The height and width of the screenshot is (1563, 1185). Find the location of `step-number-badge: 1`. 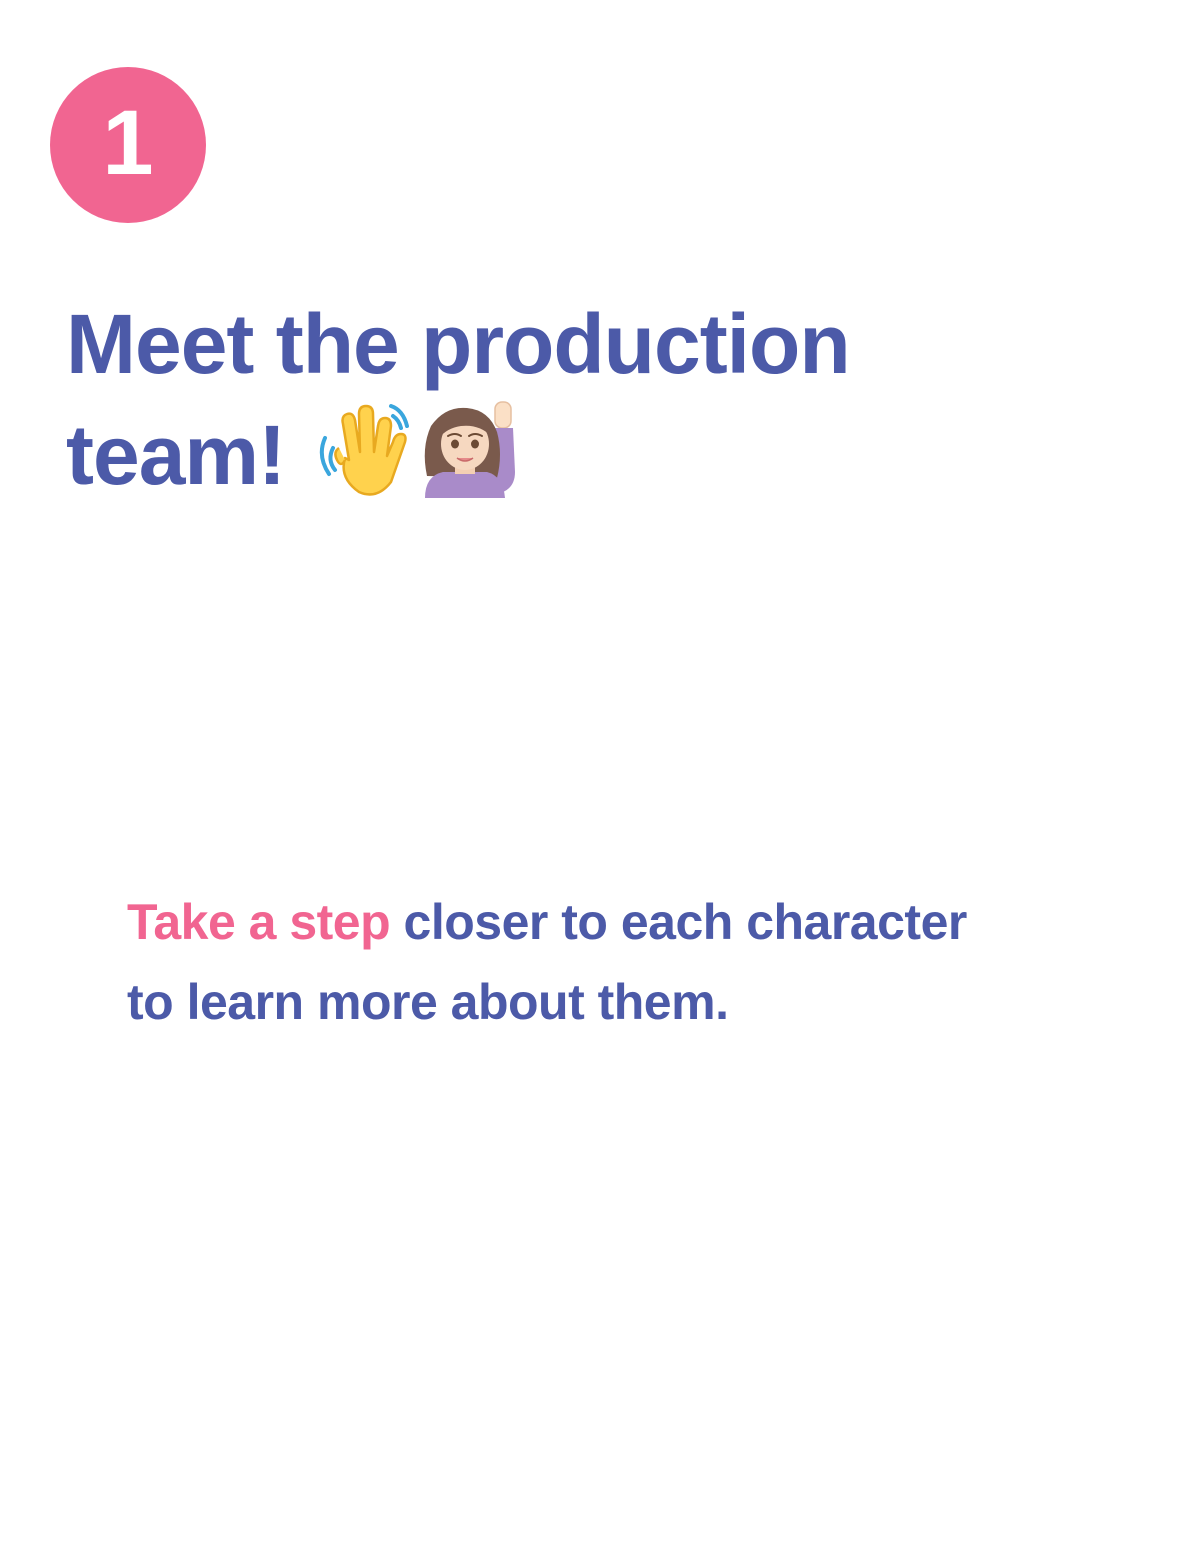

step-number-badge: 1 is located at coordinates (128, 145).